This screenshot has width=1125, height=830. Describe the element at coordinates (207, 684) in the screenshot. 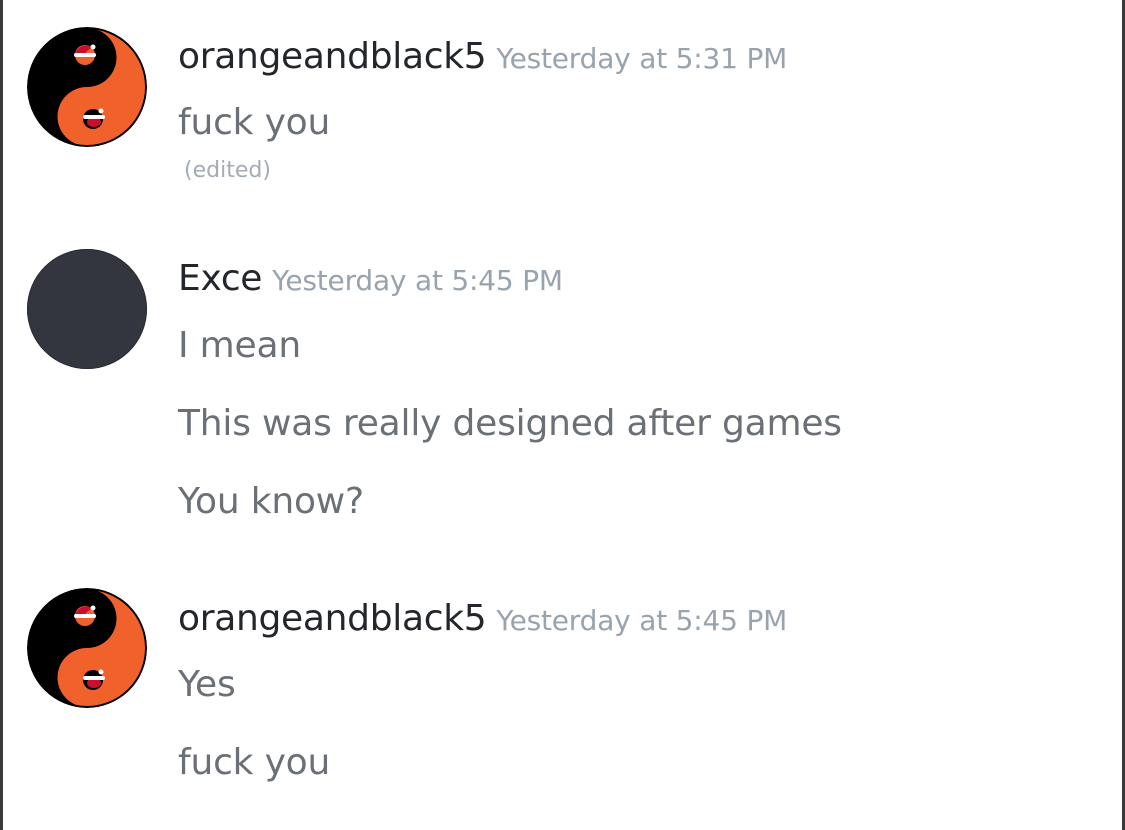

I see `message-text: Yes` at that location.